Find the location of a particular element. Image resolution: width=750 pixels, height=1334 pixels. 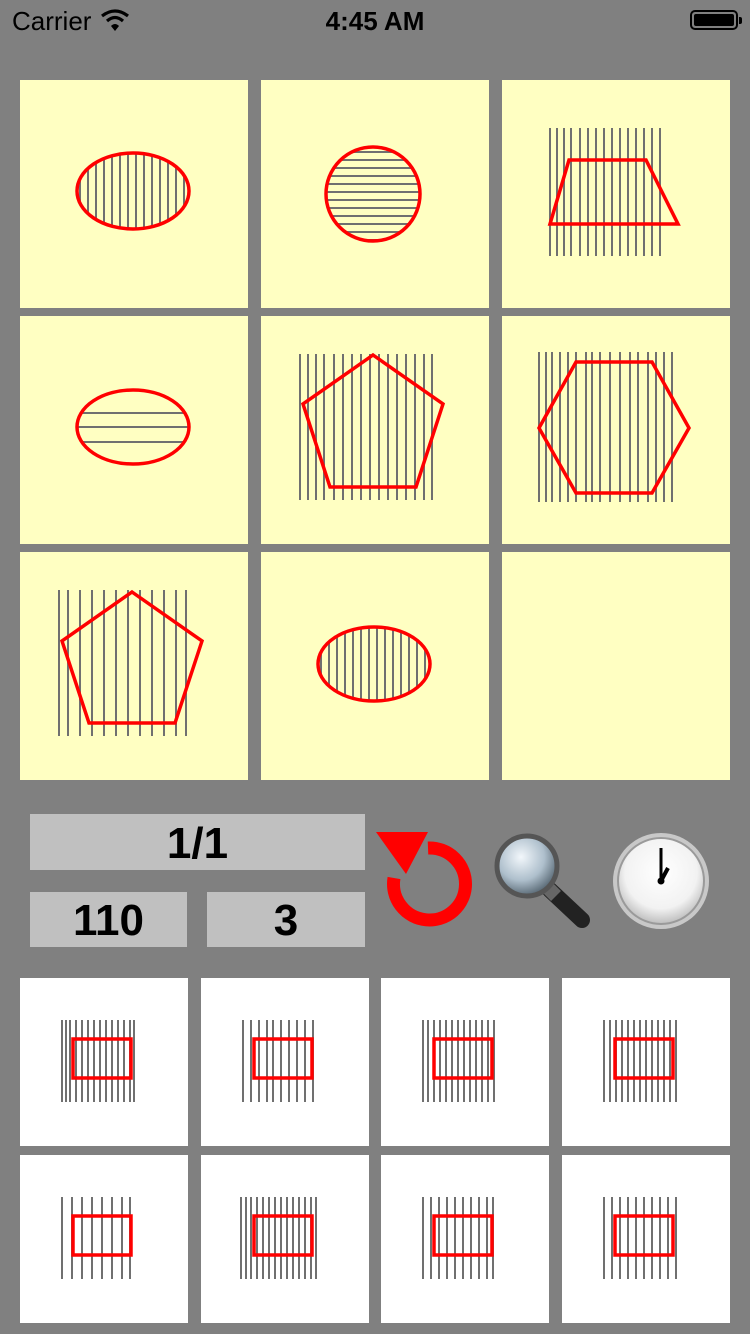

circular-arrow-icon is located at coordinates (428, 878).